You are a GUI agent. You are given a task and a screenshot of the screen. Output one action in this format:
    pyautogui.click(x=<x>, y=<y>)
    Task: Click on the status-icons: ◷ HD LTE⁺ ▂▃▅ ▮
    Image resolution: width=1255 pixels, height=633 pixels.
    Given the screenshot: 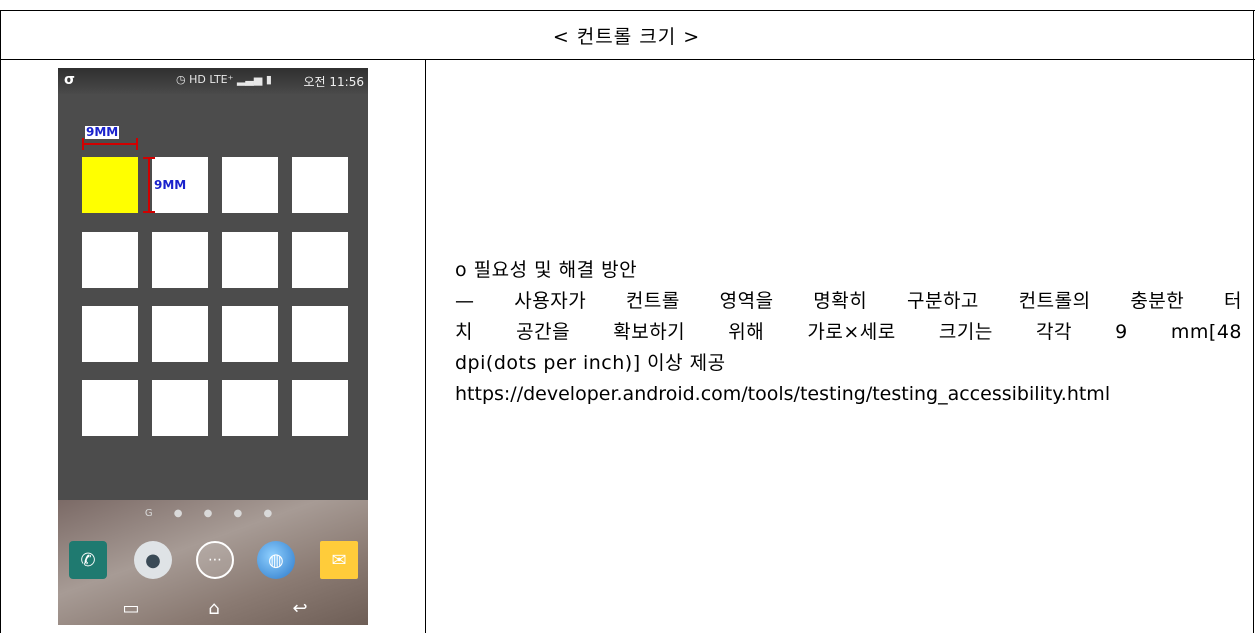 What is the action you would take?
    pyautogui.click(x=224, y=79)
    